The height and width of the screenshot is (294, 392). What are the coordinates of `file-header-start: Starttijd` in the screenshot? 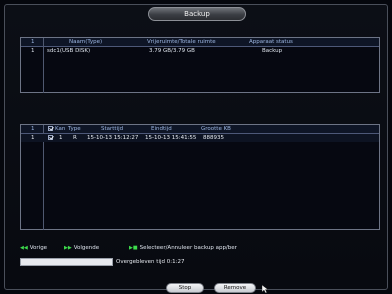 It's located at (112, 129).